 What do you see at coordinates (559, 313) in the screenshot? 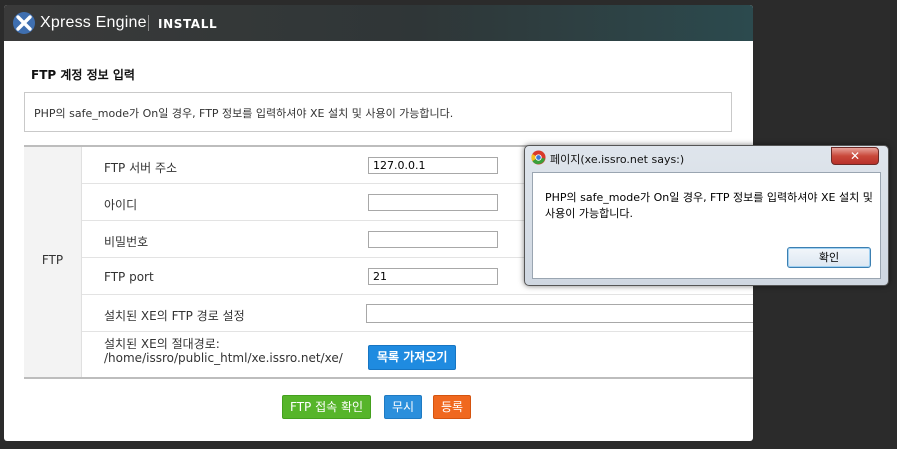
I see `ftp-path-input` at bounding box center [559, 313].